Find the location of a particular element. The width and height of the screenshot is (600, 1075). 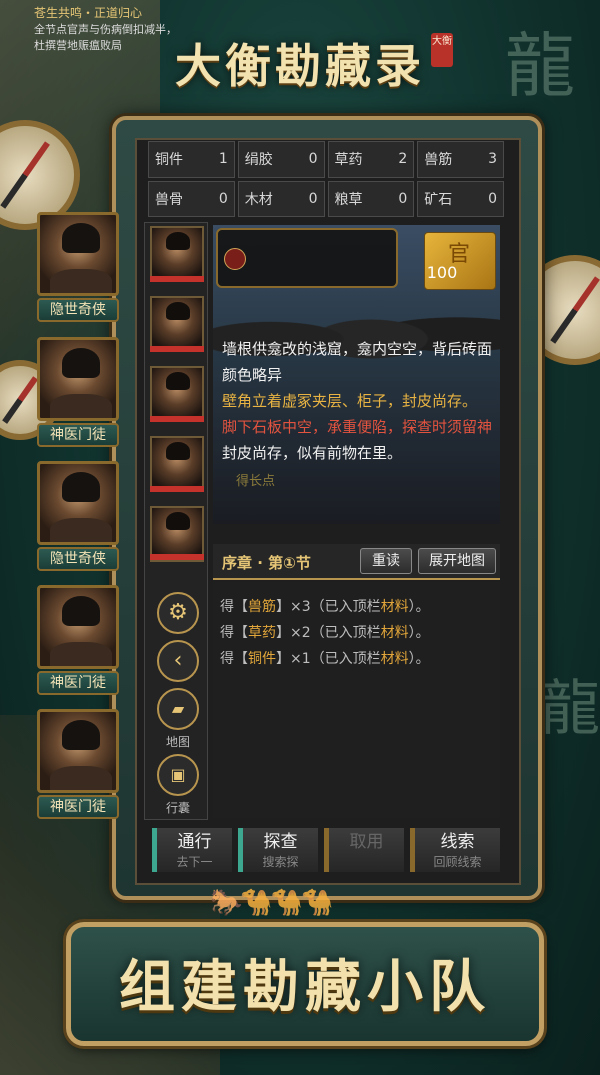

title-seal: 大衡 is located at coordinates (442, 50).